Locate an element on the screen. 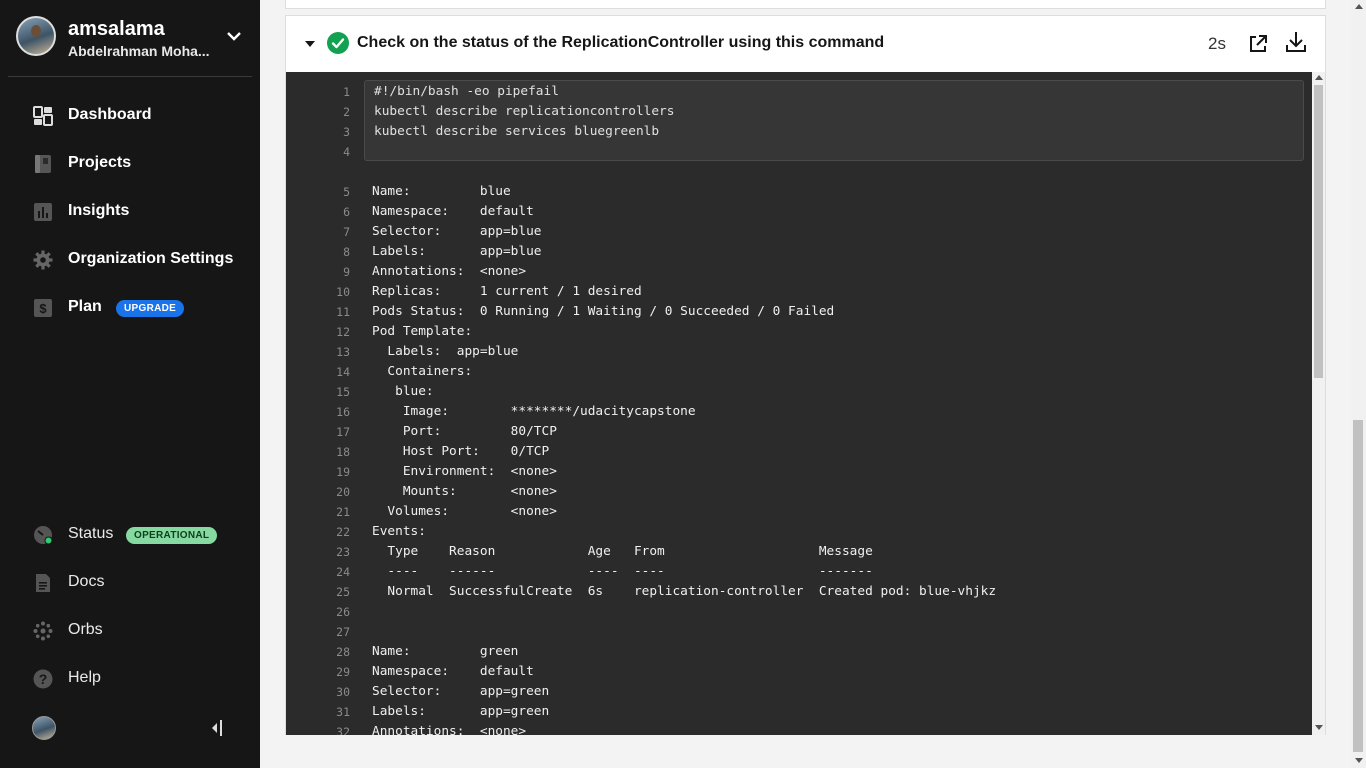 Image resolution: width=1366 pixels, height=768 pixels. line-text: kubectl describe replicationcontrollers is located at coordinates (524, 111).